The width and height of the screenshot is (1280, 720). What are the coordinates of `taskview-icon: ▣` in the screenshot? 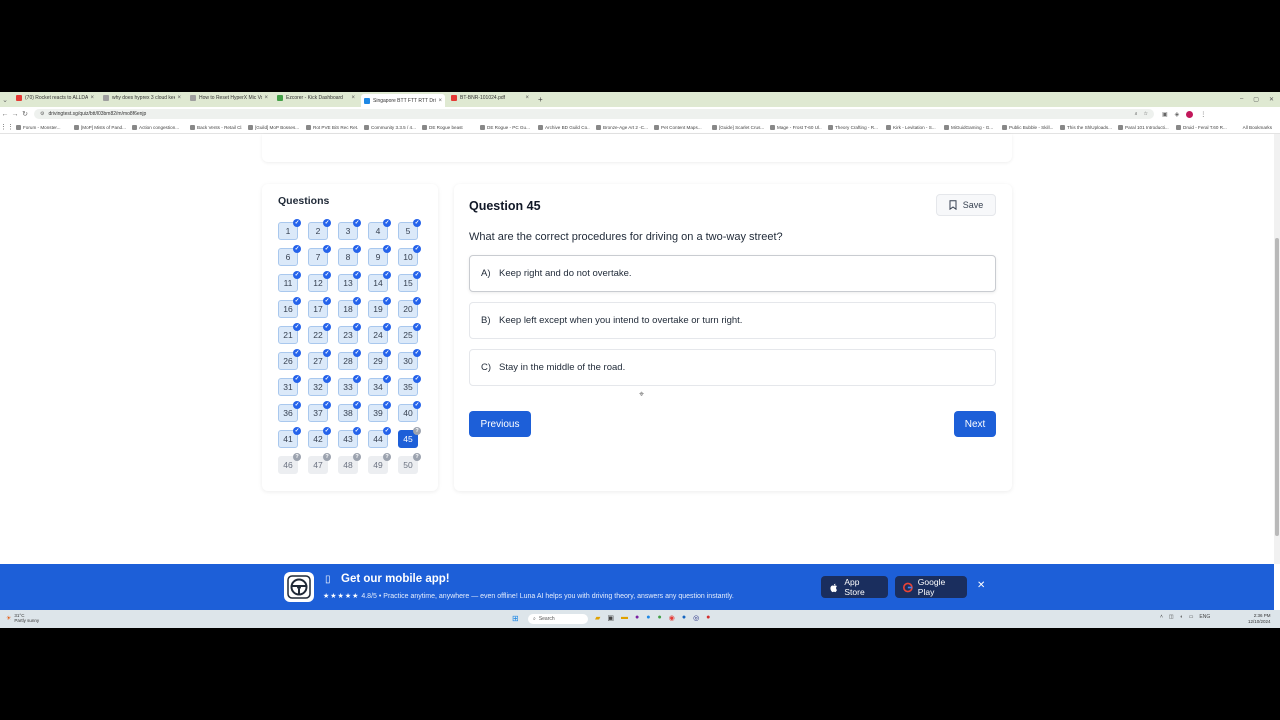 It's located at (610, 618).